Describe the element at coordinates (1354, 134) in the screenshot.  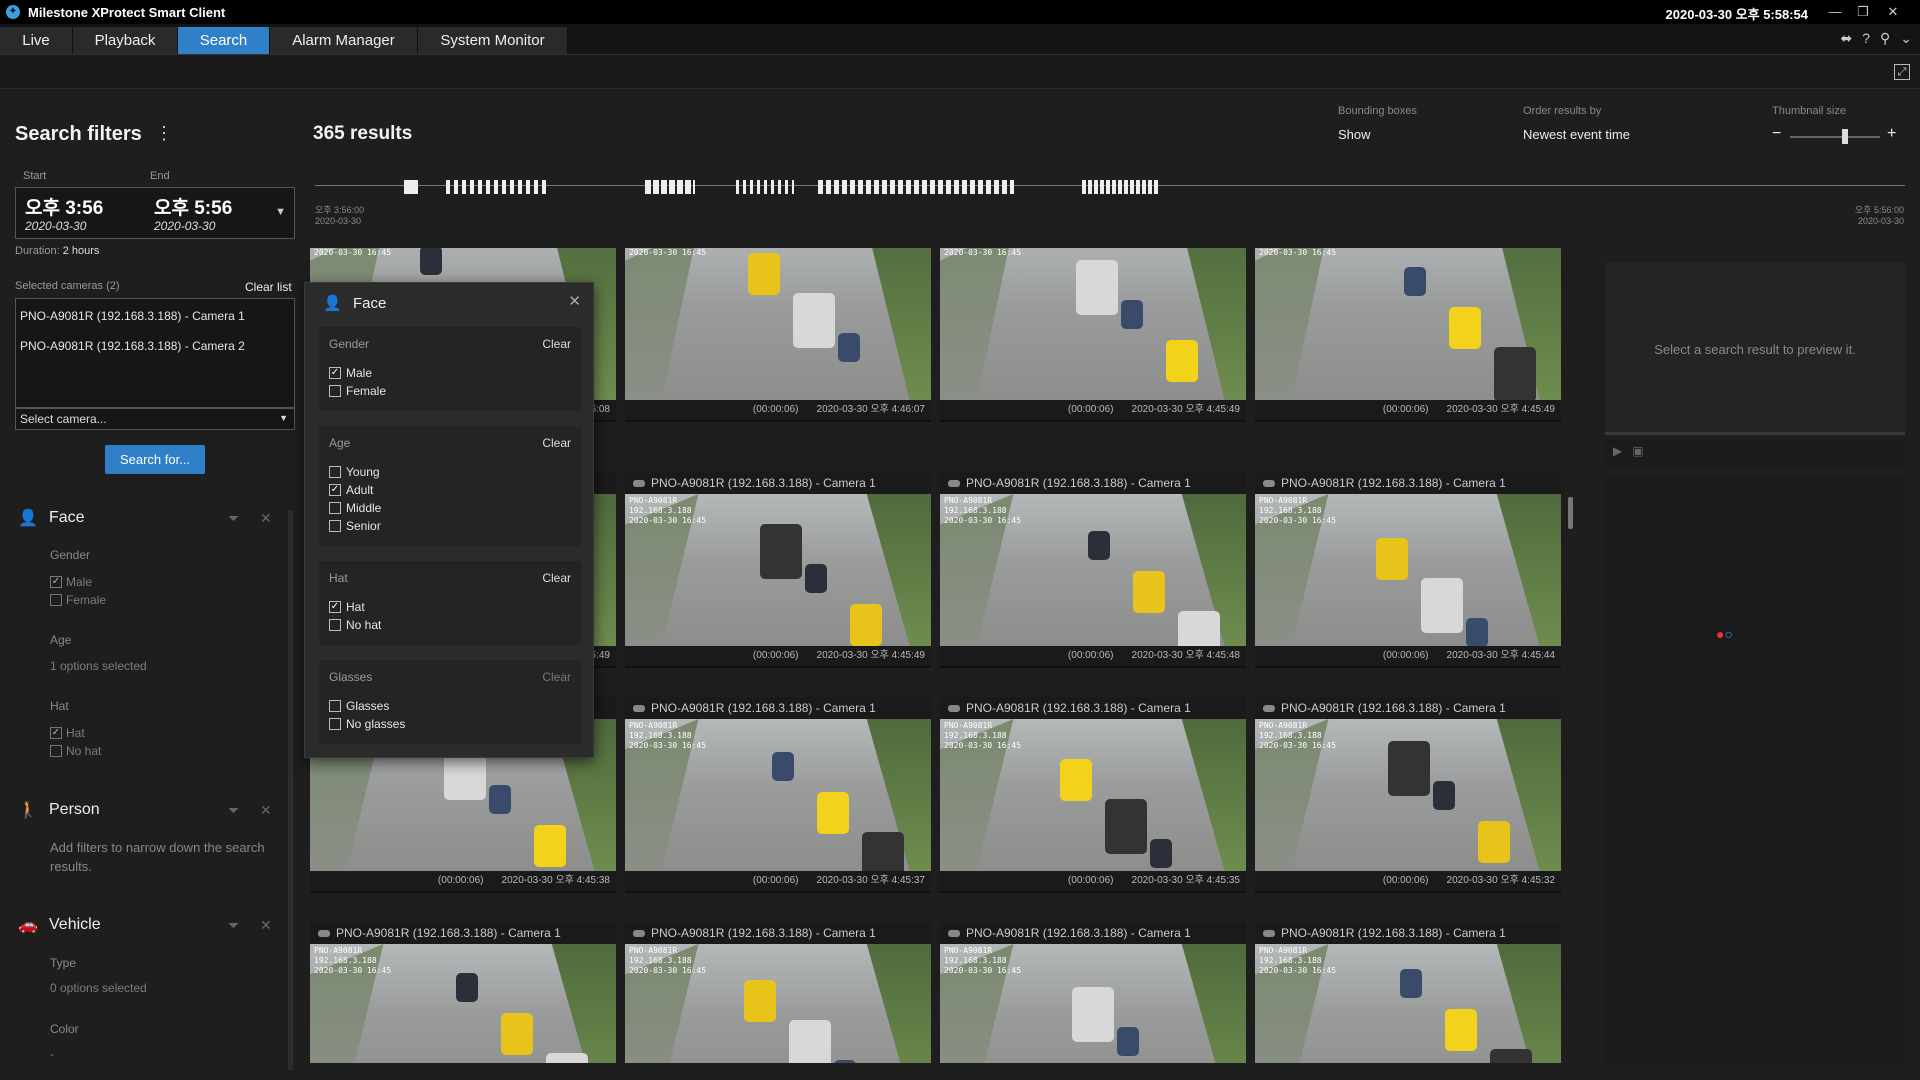
I see `bounding-boxes-dropdown: Show` at that location.